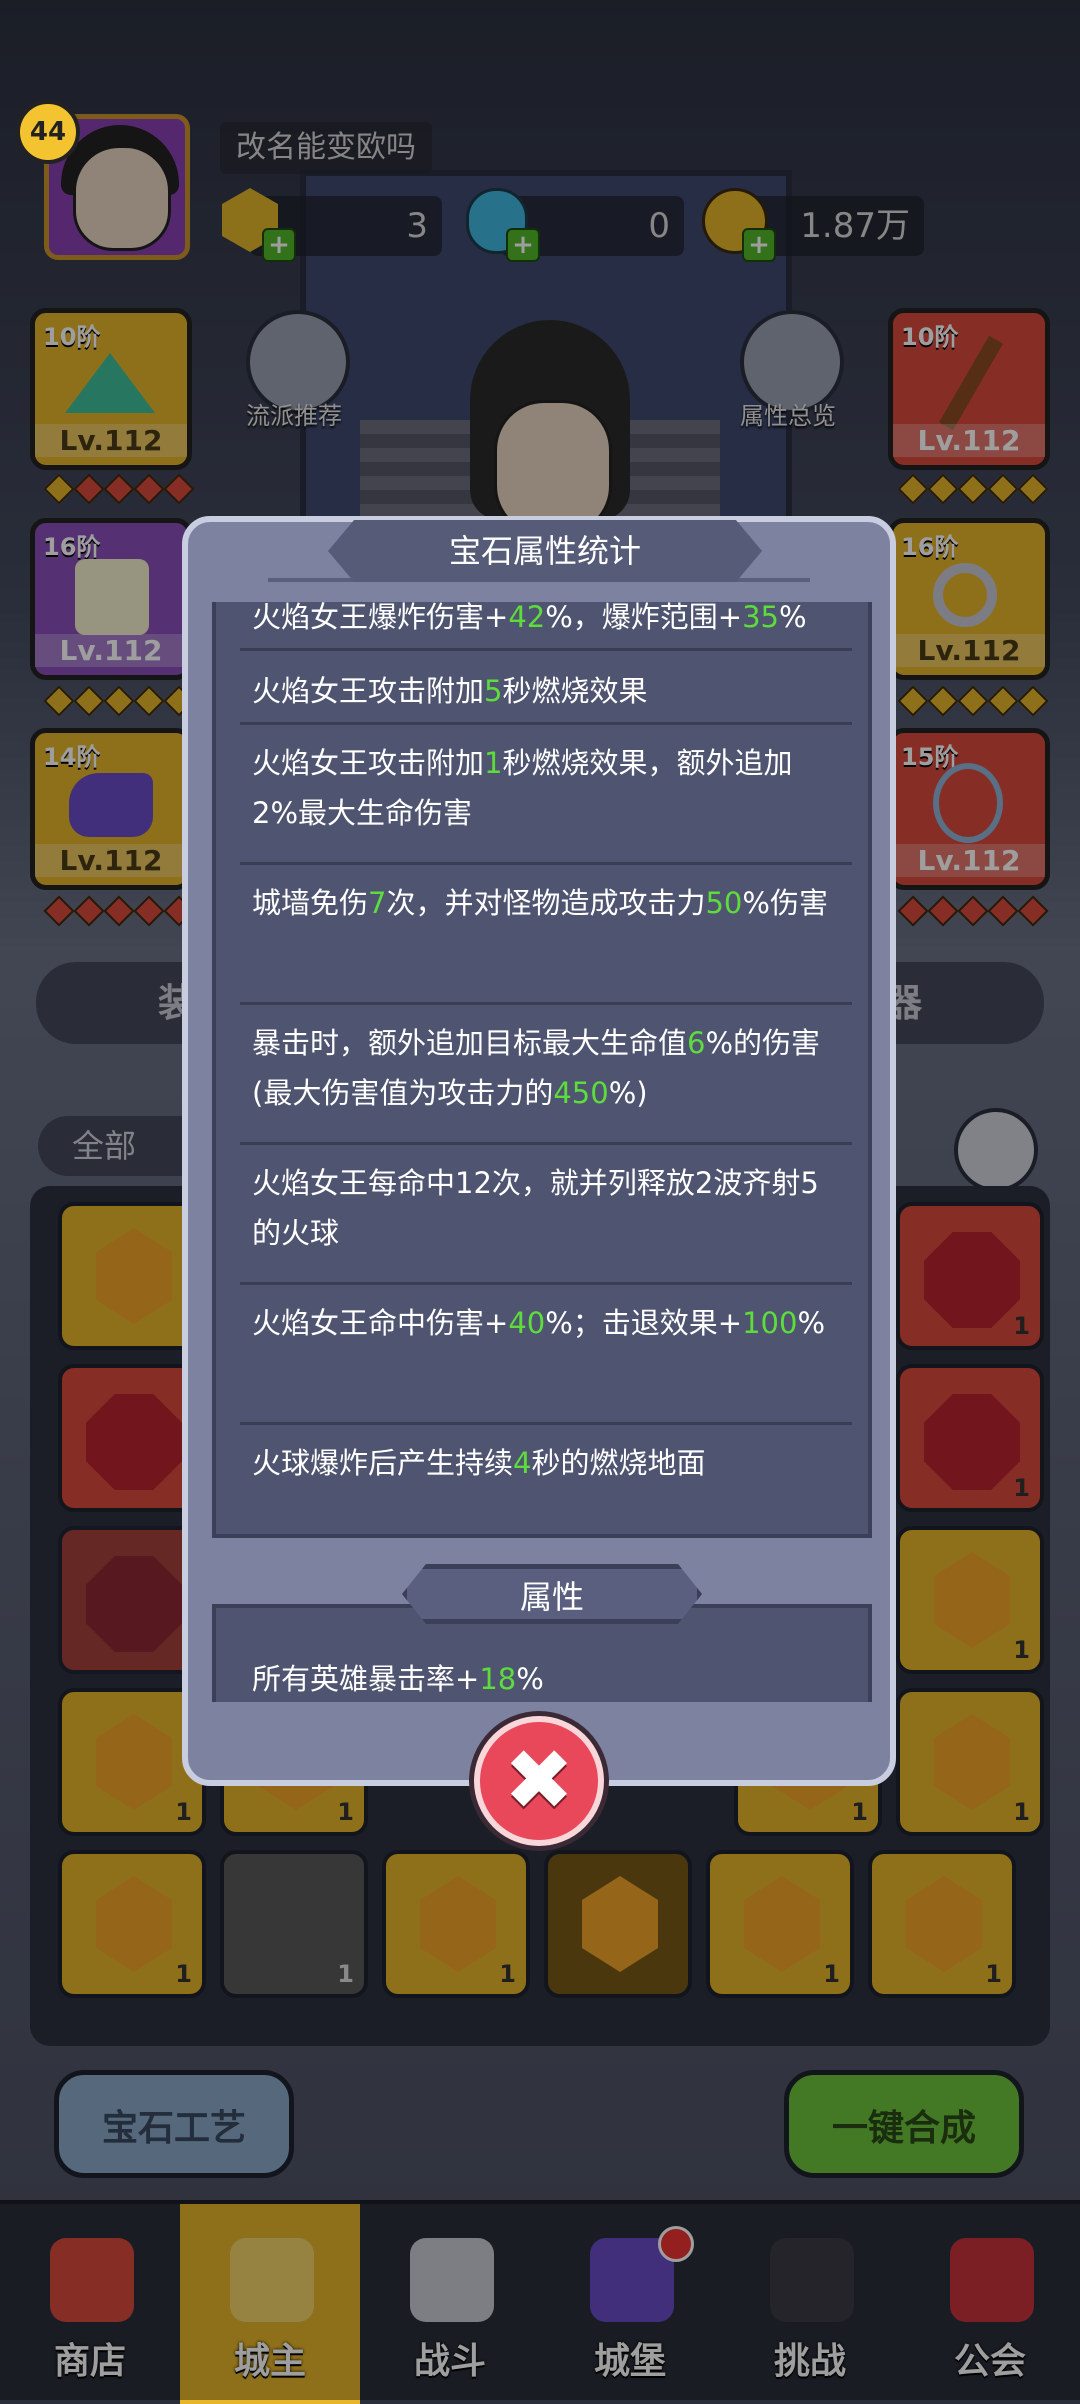  What do you see at coordinates (48, 132) in the screenshot?
I see `player-level-badge: 44` at bounding box center [48, 132].